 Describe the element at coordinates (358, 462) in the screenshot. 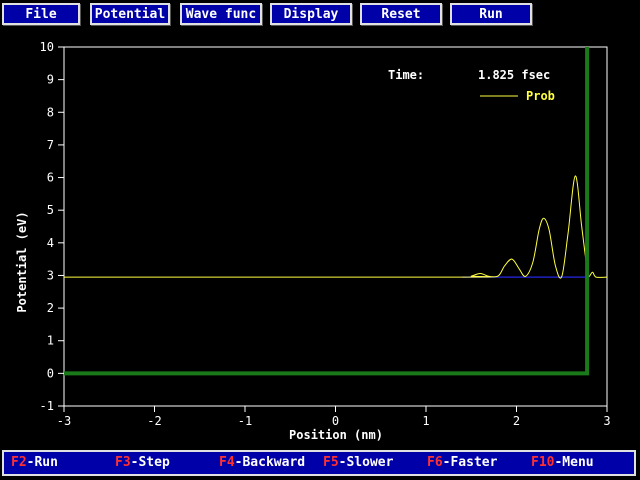

I see `slower-shortcut: F5-Slower` at that location.